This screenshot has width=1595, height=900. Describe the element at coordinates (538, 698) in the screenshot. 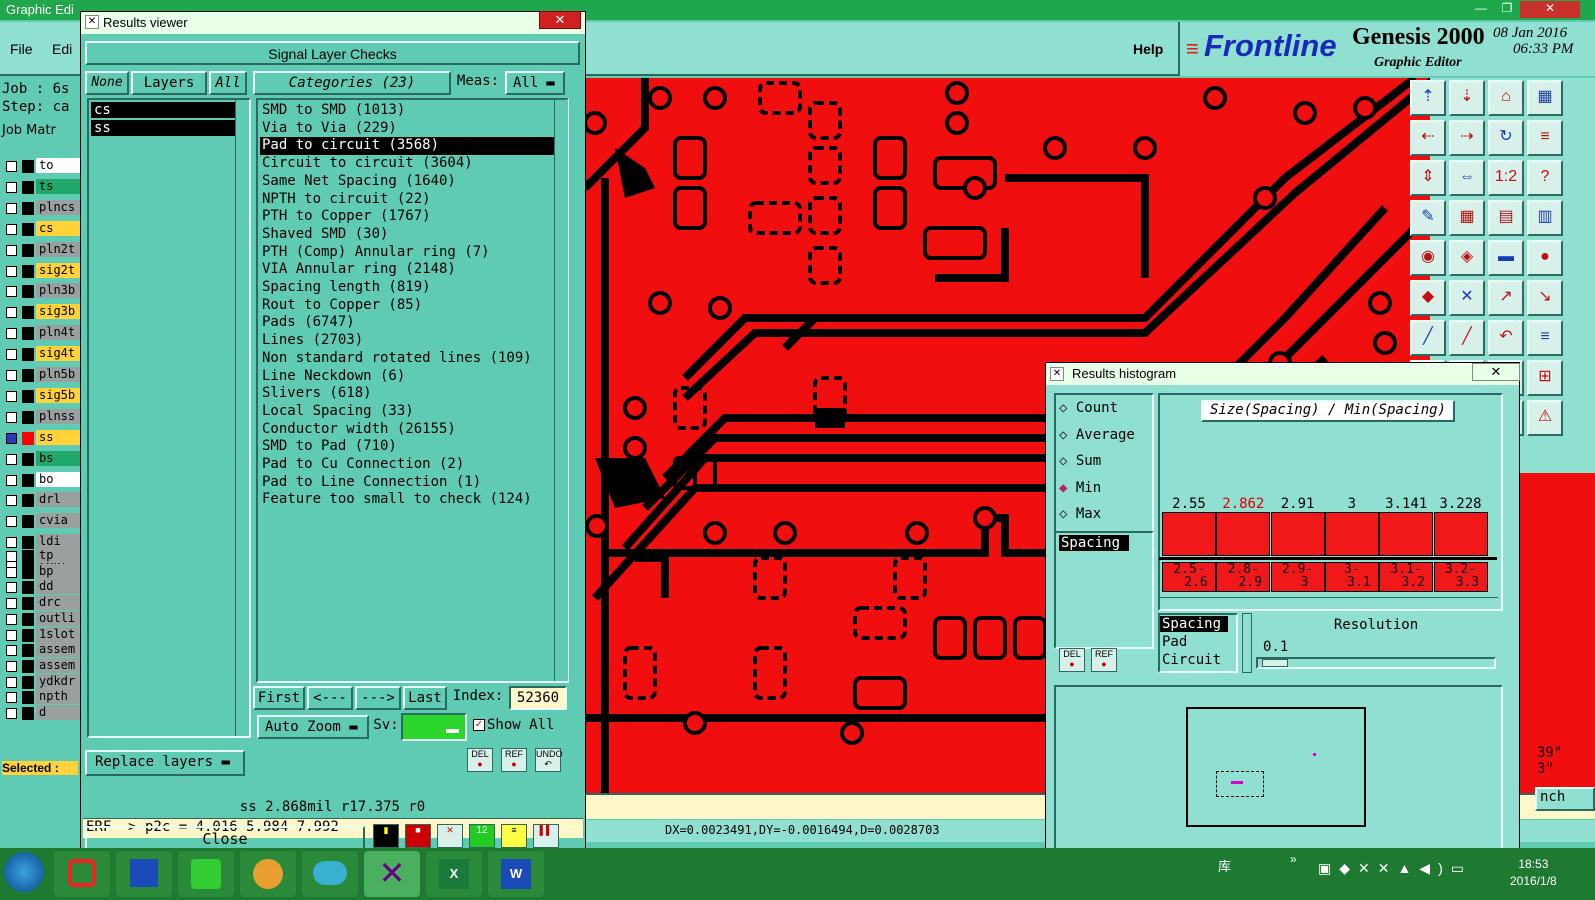

I see `index-field: 52360` at that location.